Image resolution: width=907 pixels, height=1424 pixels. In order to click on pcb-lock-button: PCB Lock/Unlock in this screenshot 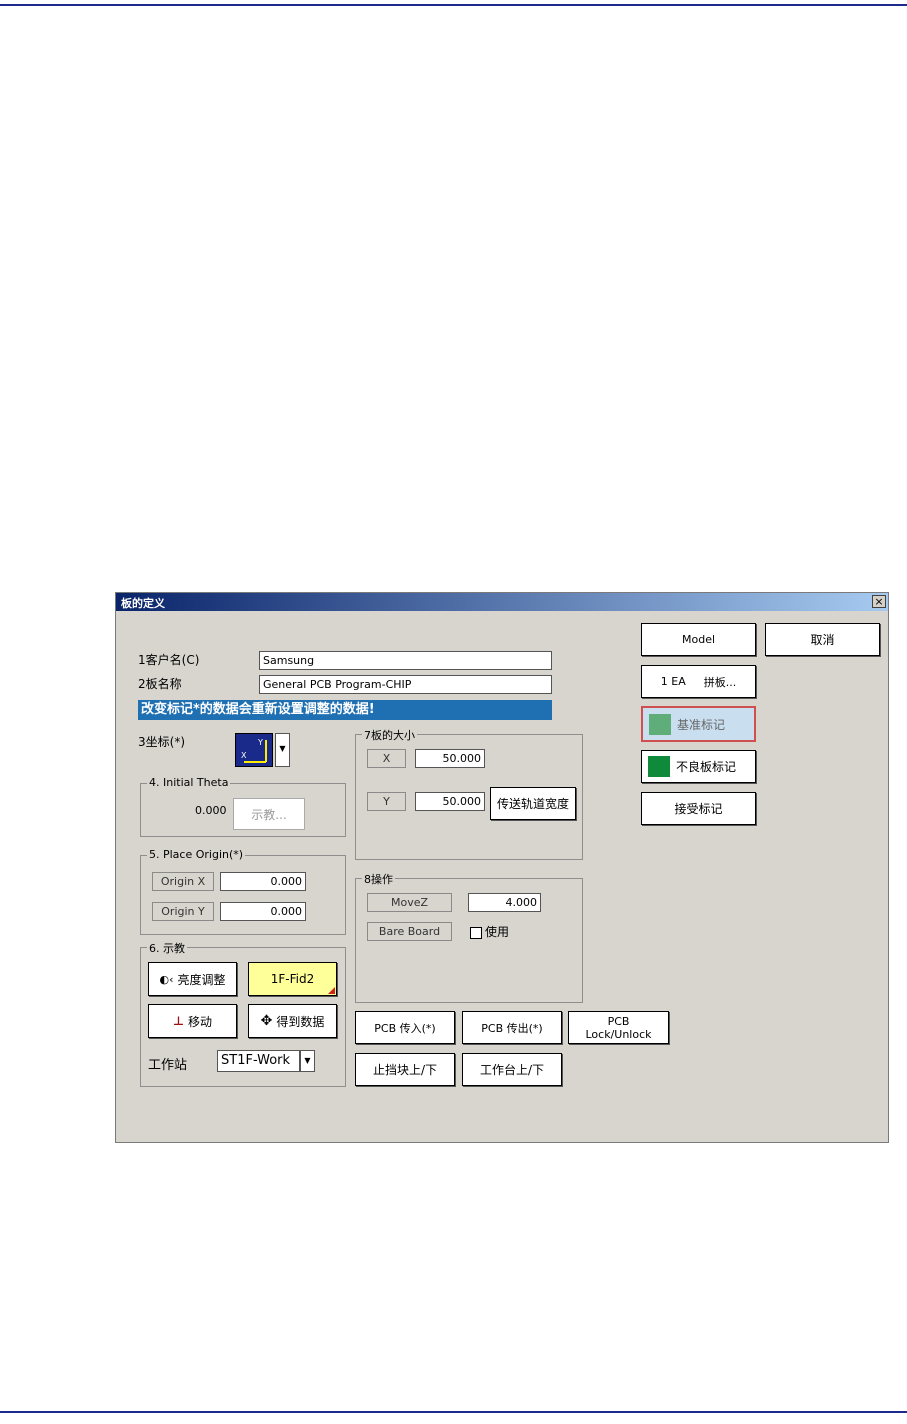, I will do `click(618, 1027)`.